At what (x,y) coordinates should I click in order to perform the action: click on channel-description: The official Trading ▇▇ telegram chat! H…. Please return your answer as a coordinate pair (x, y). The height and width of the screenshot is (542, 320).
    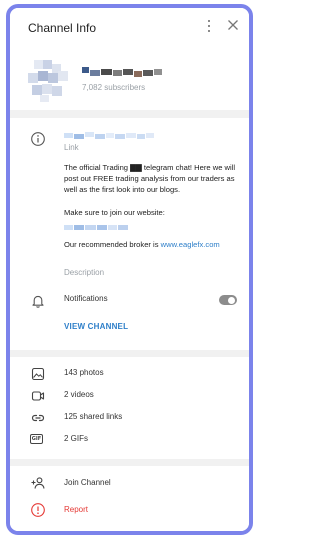
    Looking at the image, I should click on (154, 206).